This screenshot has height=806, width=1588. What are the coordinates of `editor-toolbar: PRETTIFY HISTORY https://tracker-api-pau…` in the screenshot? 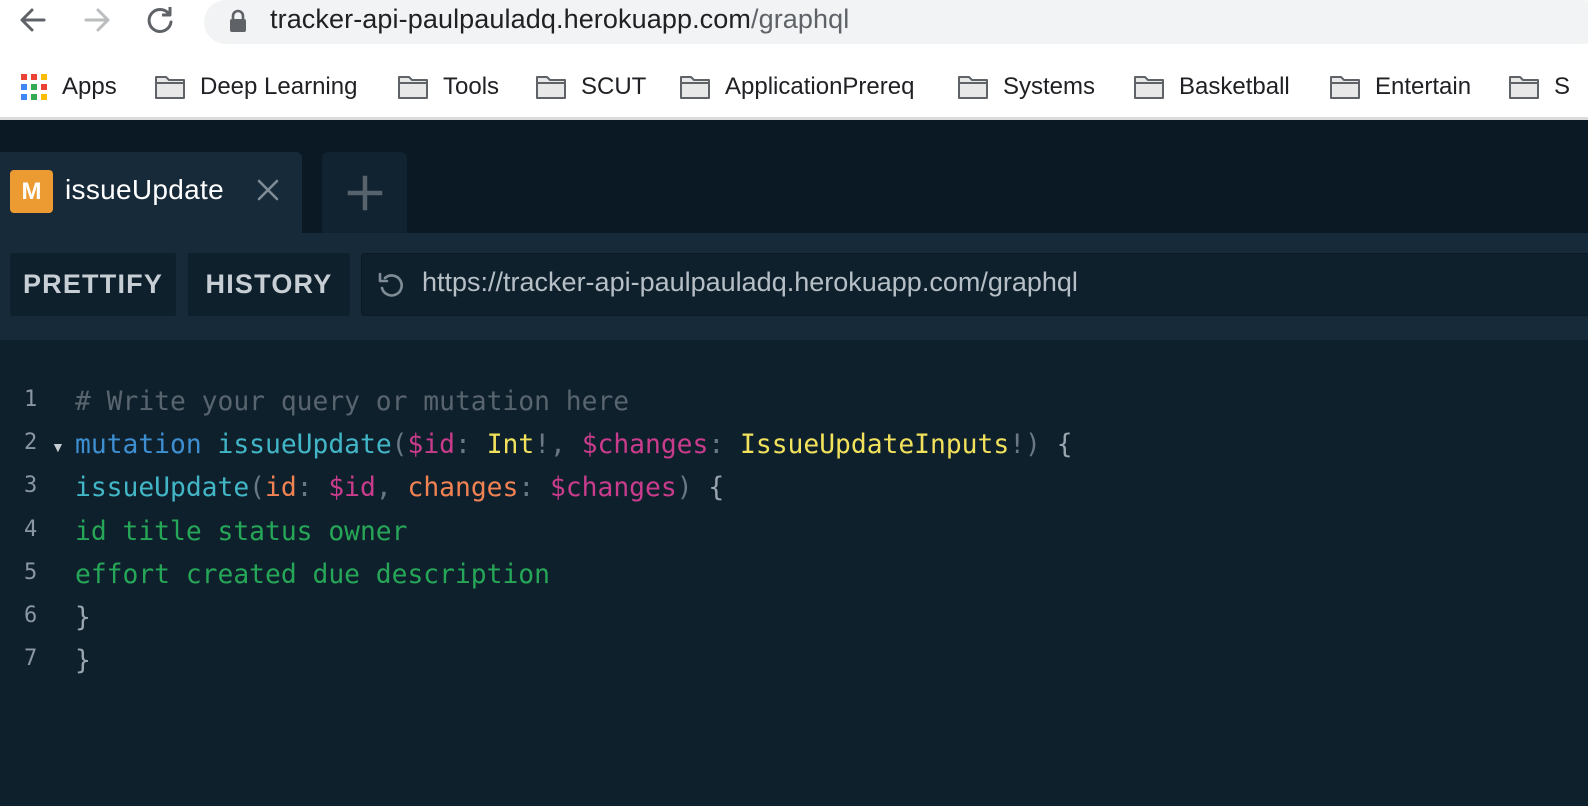 It's located at (794, 286).